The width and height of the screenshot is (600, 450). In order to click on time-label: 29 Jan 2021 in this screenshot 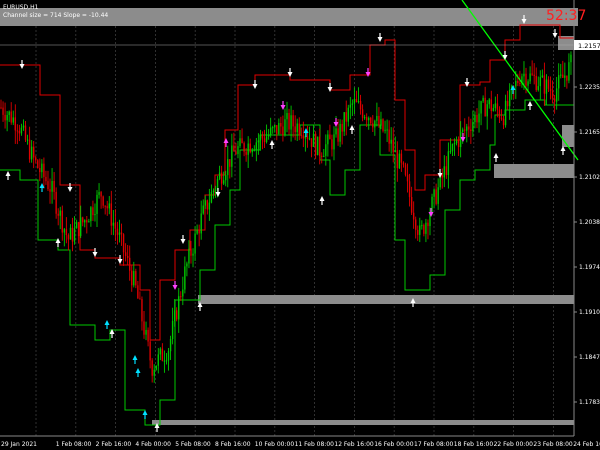, I will do `click(19, 444)`.